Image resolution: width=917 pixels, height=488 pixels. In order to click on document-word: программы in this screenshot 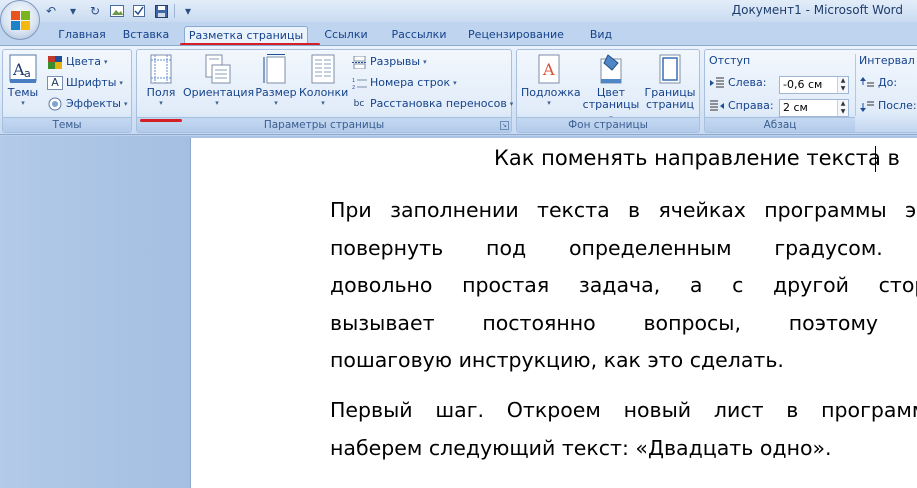, I will do `click(825, 210)`.